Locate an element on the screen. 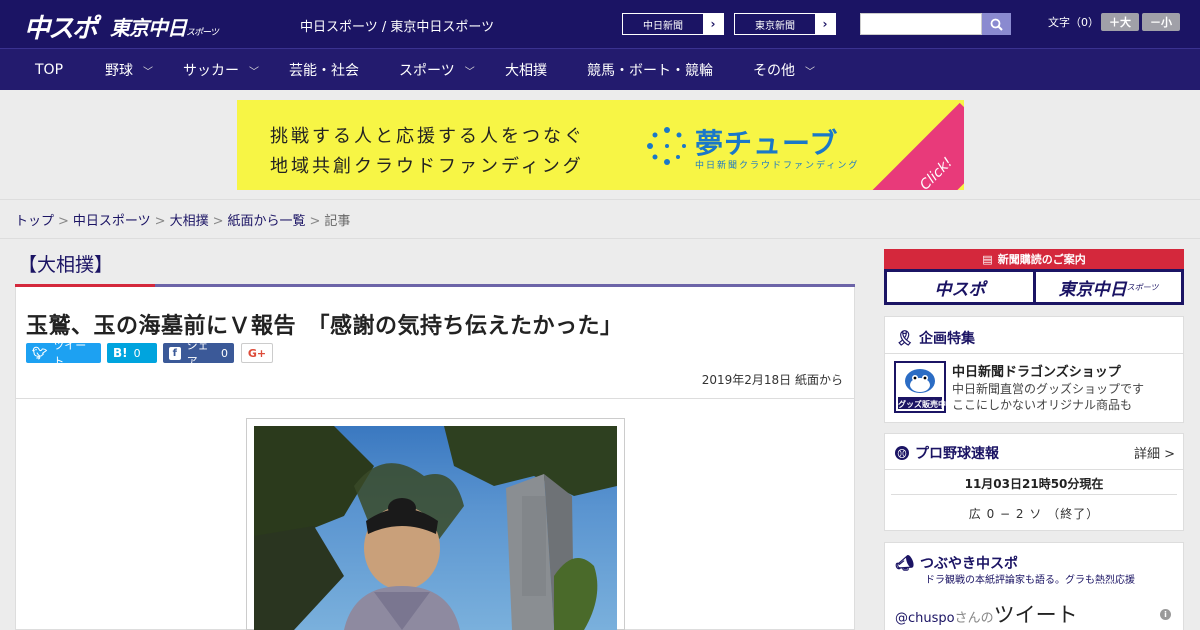  breadcrumb-current: 記事 is located at coordinates (337, 221).